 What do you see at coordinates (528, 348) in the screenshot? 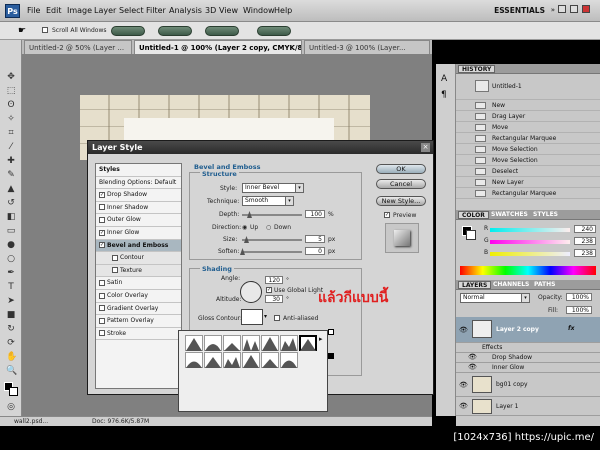
I see `layer-effects: Effects` at bounding box center [528, 348].